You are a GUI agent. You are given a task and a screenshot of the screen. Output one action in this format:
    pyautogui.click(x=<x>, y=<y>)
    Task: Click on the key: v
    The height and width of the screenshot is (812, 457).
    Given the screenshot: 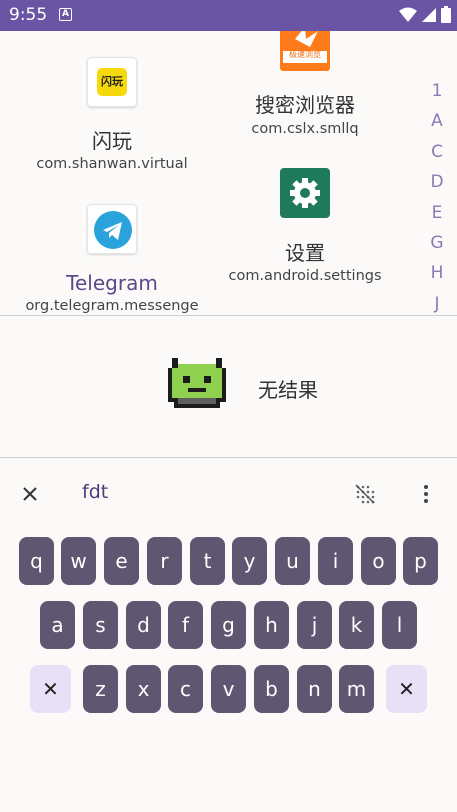 What is the action you would take?
    pyautogui.click(x=228, y=689)
    